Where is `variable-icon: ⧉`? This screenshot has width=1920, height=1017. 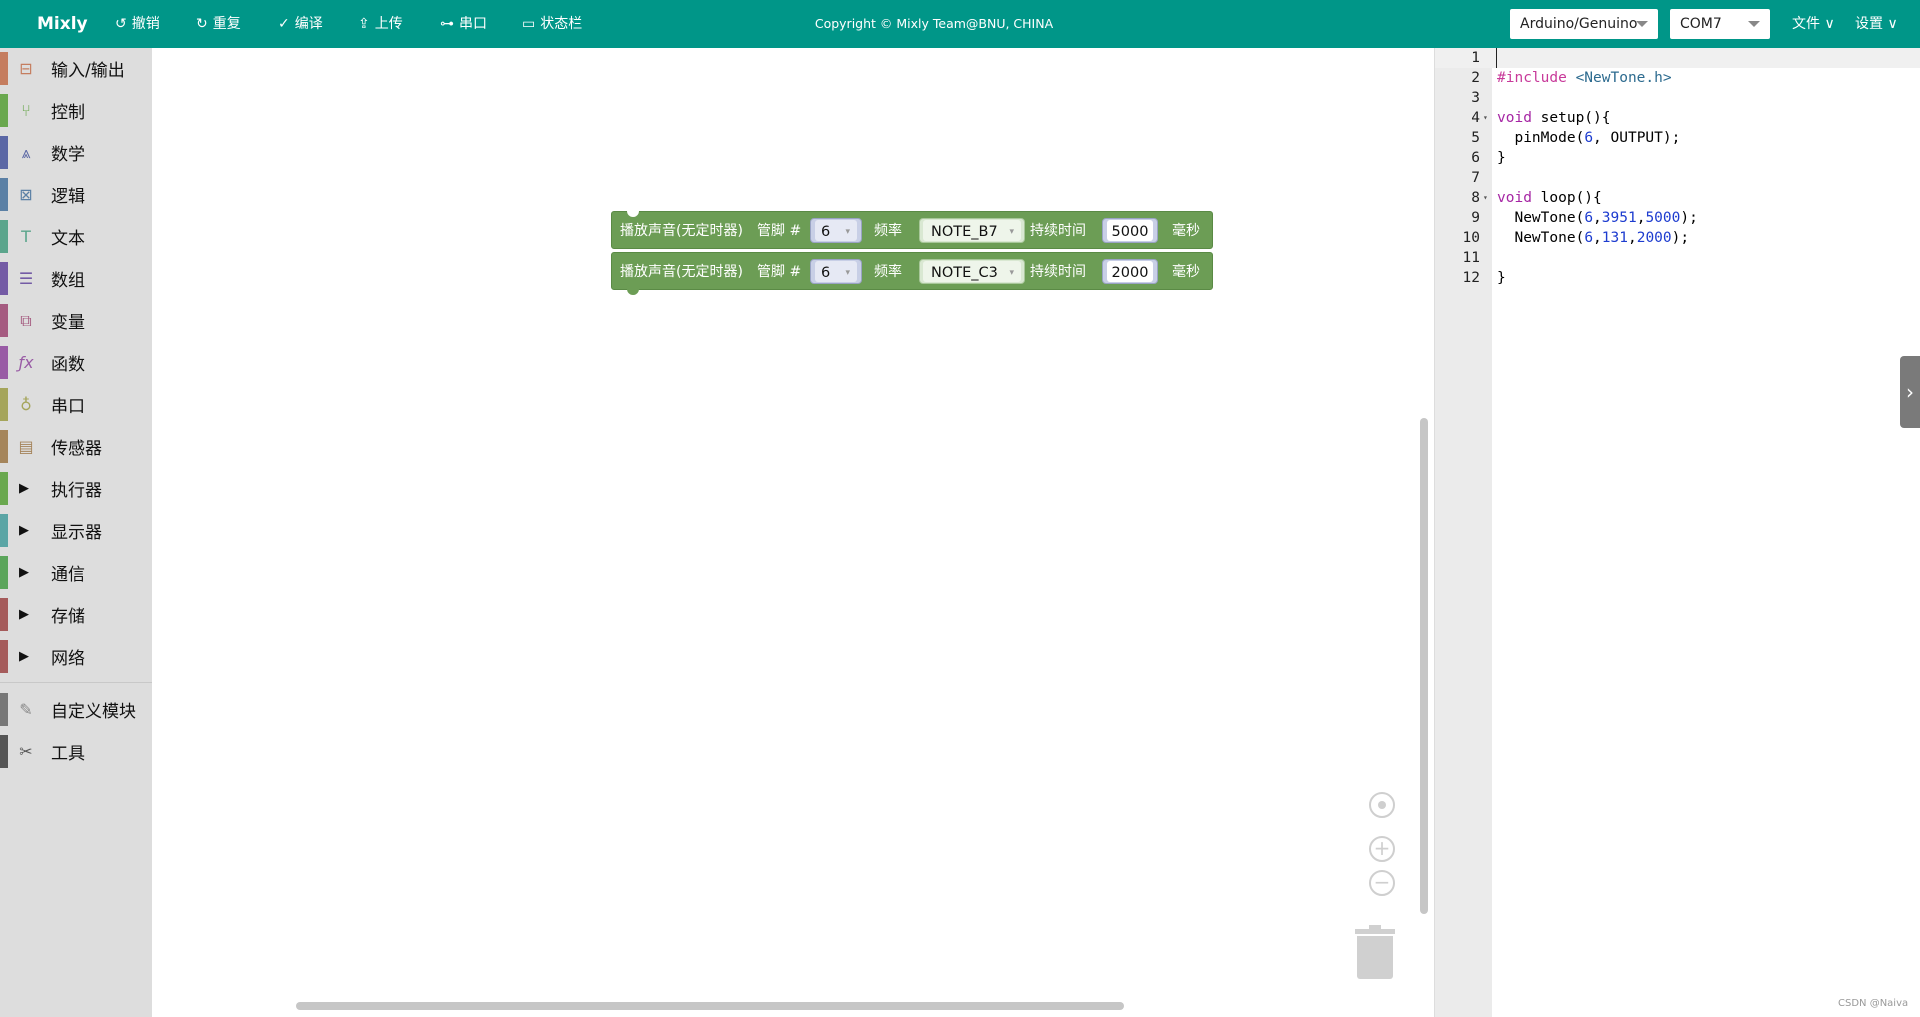
variable-icon: ⧉ is located at coordinates (26, 320).